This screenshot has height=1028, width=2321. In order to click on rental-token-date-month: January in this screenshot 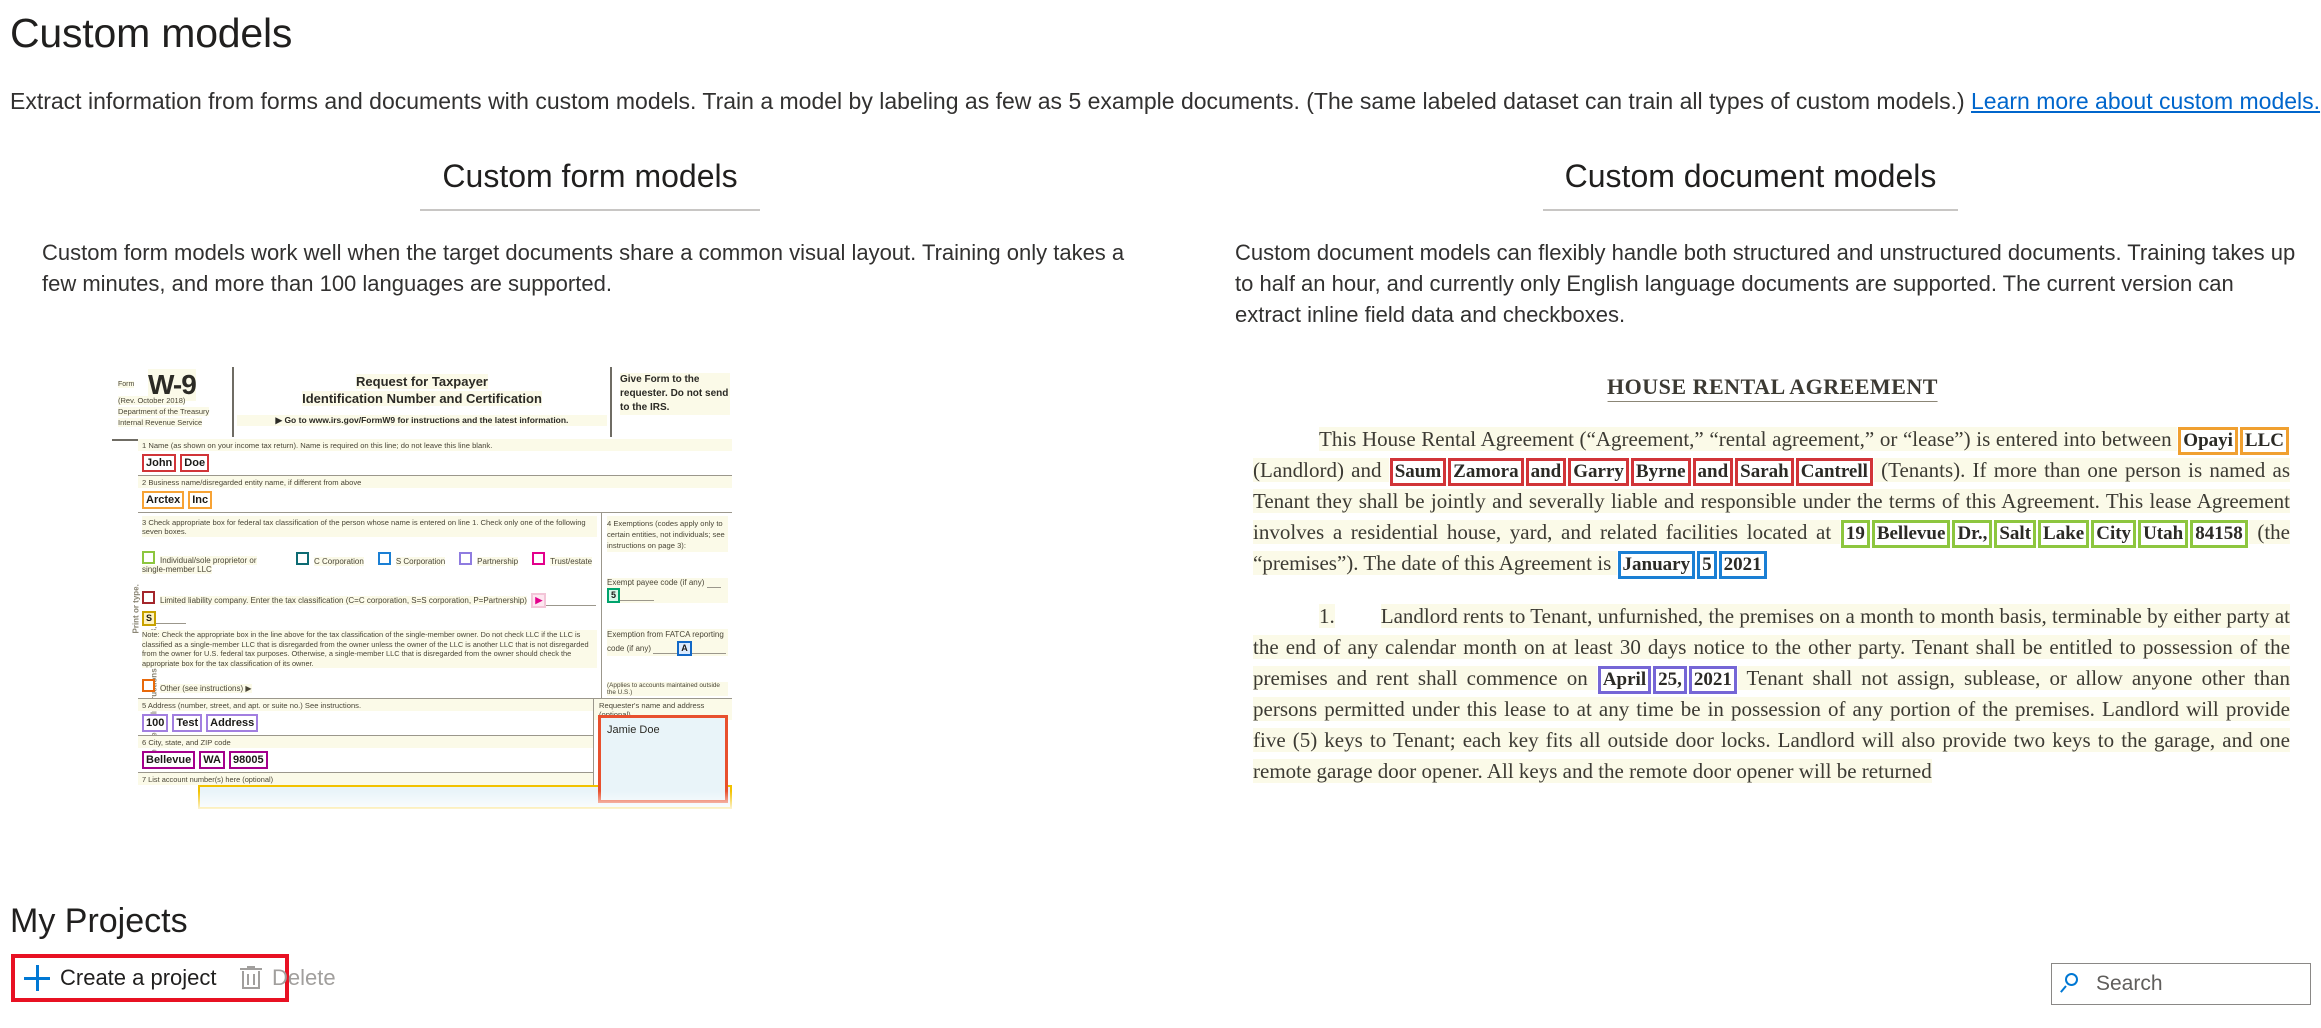, I will do `click(1656, 565)`.